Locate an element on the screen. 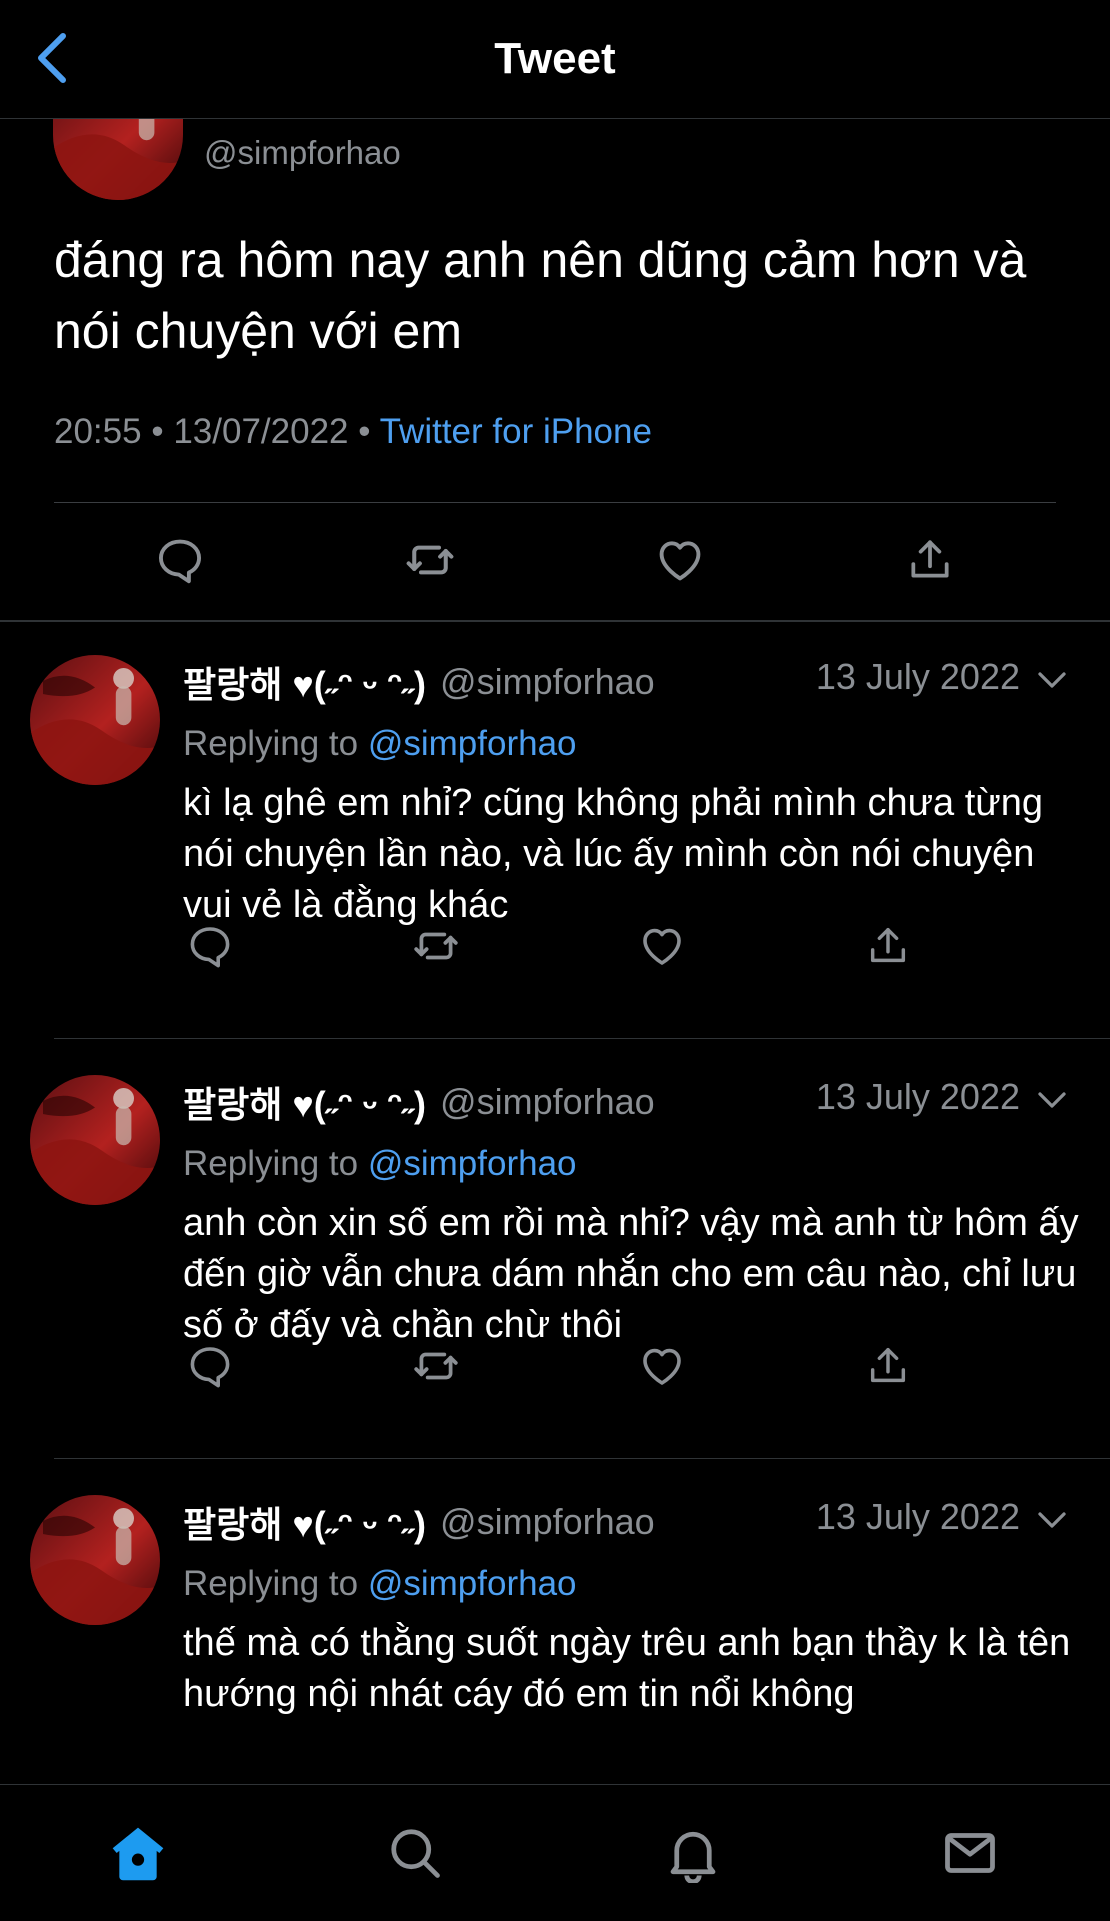  notifications-icon is located at coordinates (693, 1853).